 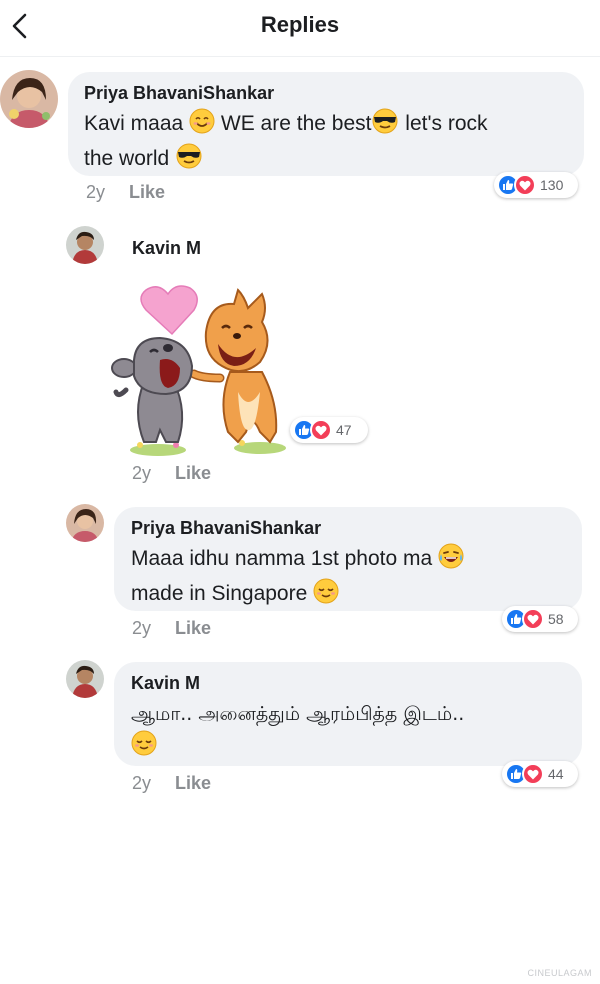 I want to click on comment-bubble: Kavin M ஆமா.. அனைத்தும் ஆரம்பித்த இடம்.., so click(x=348, y=714).